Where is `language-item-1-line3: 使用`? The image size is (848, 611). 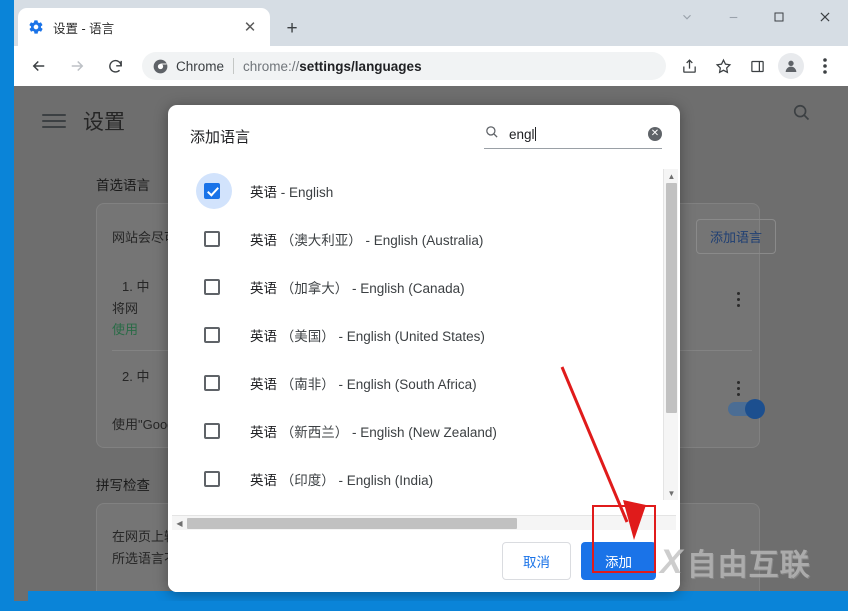 language-item-1-line3: 使用 is located at coordinates (125, 329).